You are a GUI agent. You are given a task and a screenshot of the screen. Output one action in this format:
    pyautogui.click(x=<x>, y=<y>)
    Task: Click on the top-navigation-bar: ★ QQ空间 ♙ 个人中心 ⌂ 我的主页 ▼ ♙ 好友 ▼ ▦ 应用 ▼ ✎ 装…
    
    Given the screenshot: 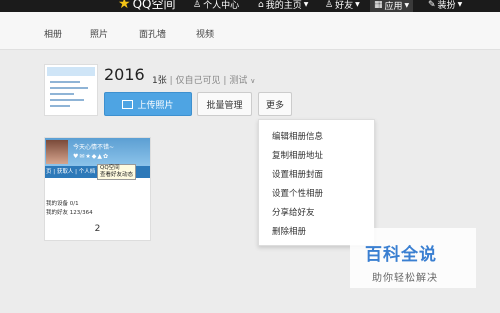 What is the action you would take?
    pyautogui.click(x=250, y=6)
    